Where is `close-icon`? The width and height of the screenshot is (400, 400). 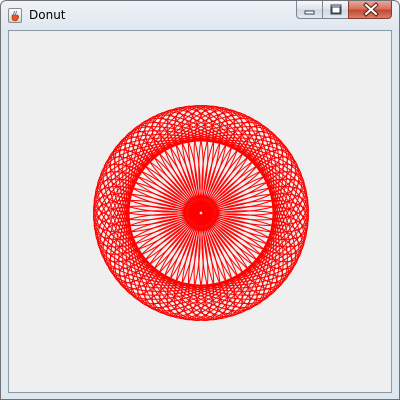 close-icon is located at coordinates (371, 9).